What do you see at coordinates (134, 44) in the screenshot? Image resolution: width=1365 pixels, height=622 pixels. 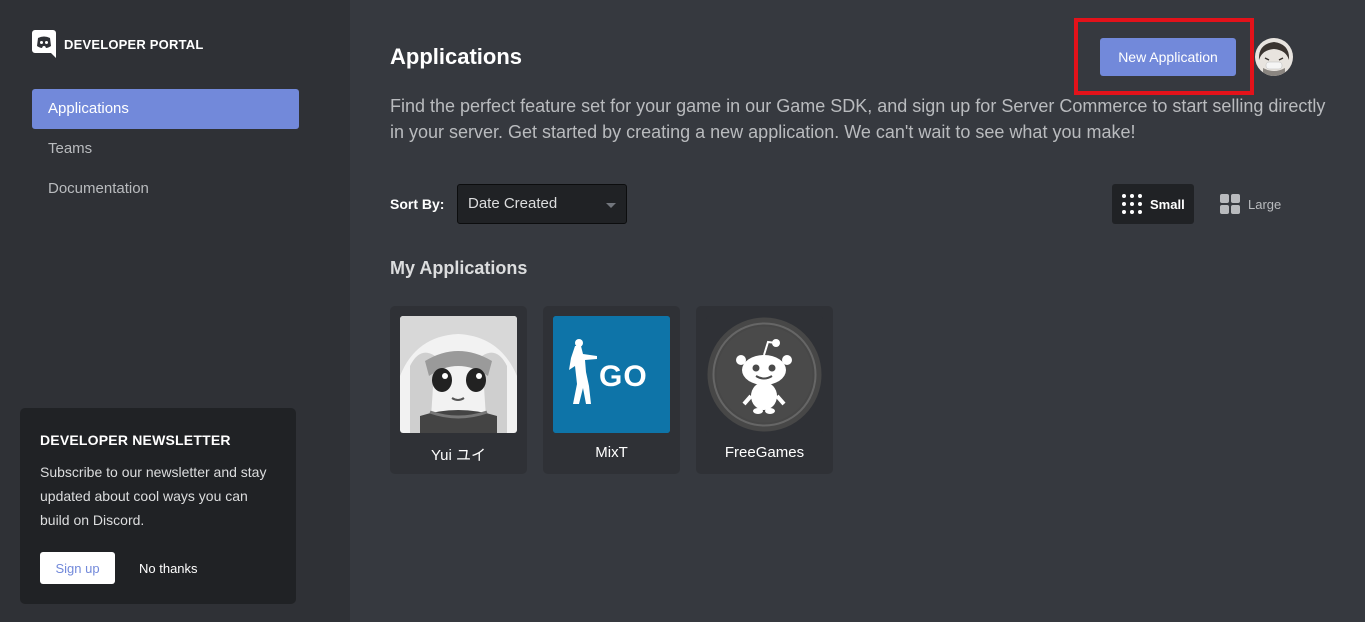 I see `brand-name: DEVELOPER PORTAL` at bounding box center [134, 44].